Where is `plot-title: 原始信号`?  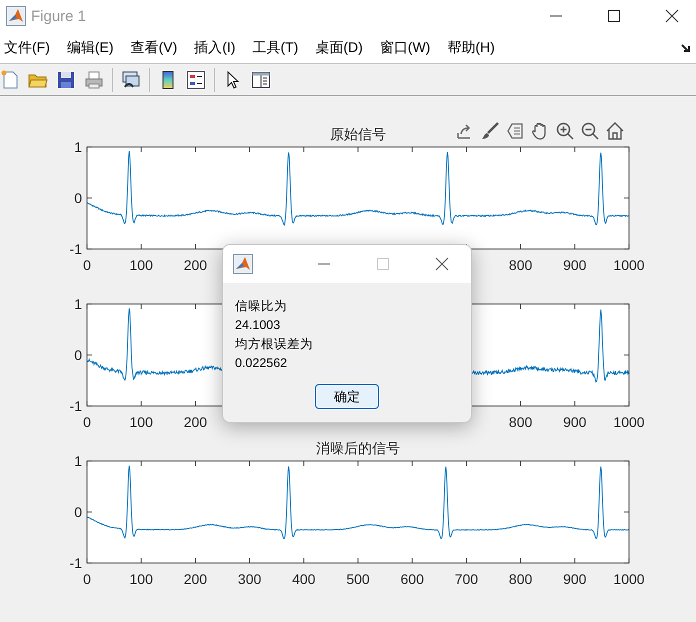 plot-title: 原始信号 is located at coordinates (358, 134).